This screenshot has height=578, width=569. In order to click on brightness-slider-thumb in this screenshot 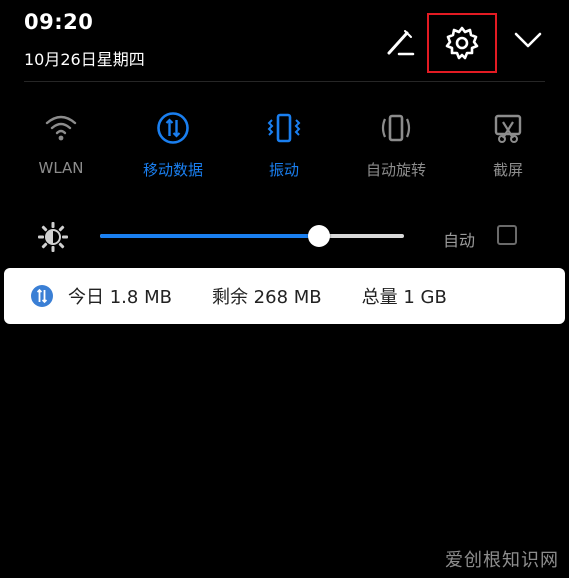, I will do `click(318, 236)`.